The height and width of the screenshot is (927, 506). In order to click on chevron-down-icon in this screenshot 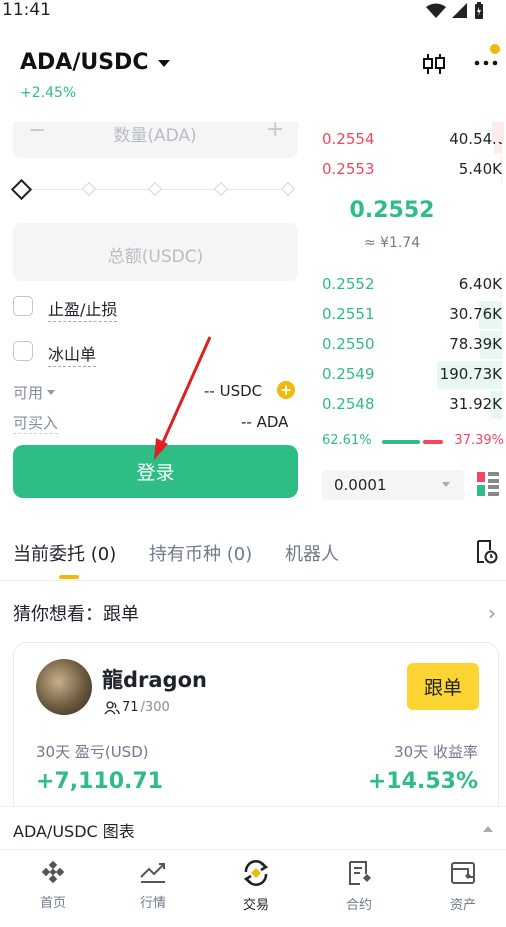, I will do `click(446, 484)`.